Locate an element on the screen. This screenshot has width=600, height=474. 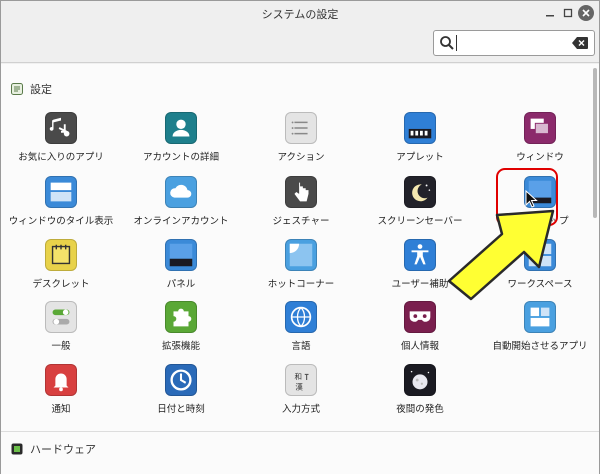
settings-item-label: オンラインアカウント is located at coordinates (181, 221).